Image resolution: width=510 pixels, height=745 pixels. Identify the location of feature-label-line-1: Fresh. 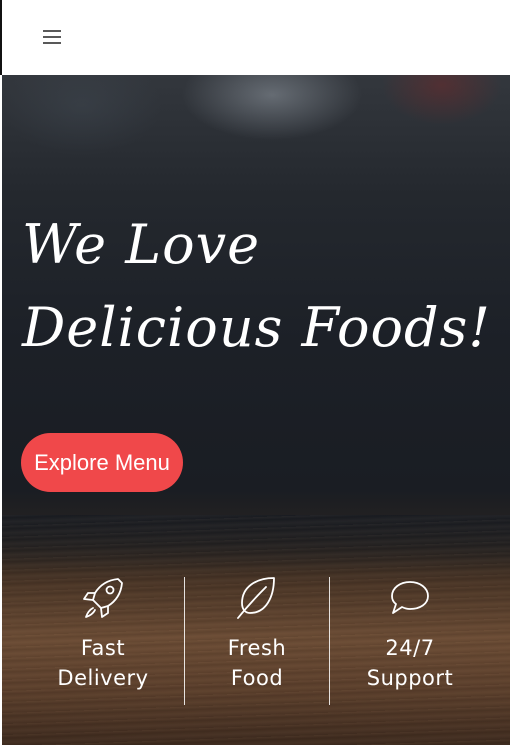
(257, 648).